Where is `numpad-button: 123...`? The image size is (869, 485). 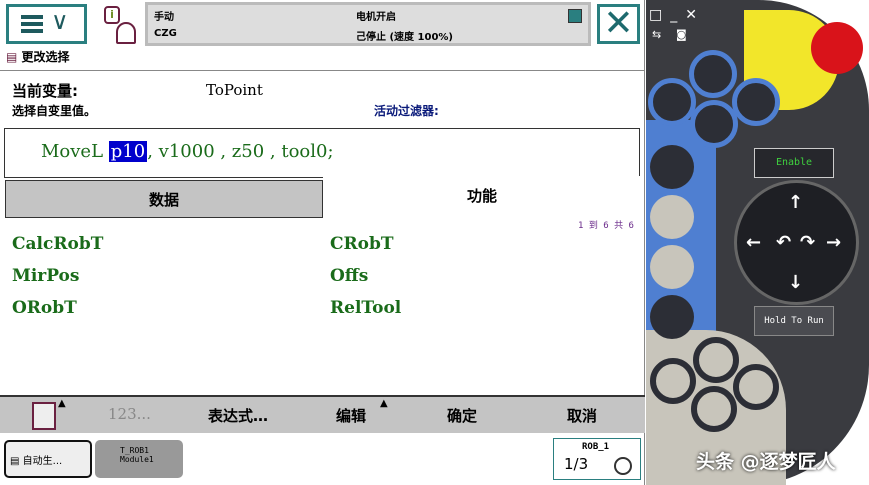
numpad-button: 123... is located at coordinates (129, 414).